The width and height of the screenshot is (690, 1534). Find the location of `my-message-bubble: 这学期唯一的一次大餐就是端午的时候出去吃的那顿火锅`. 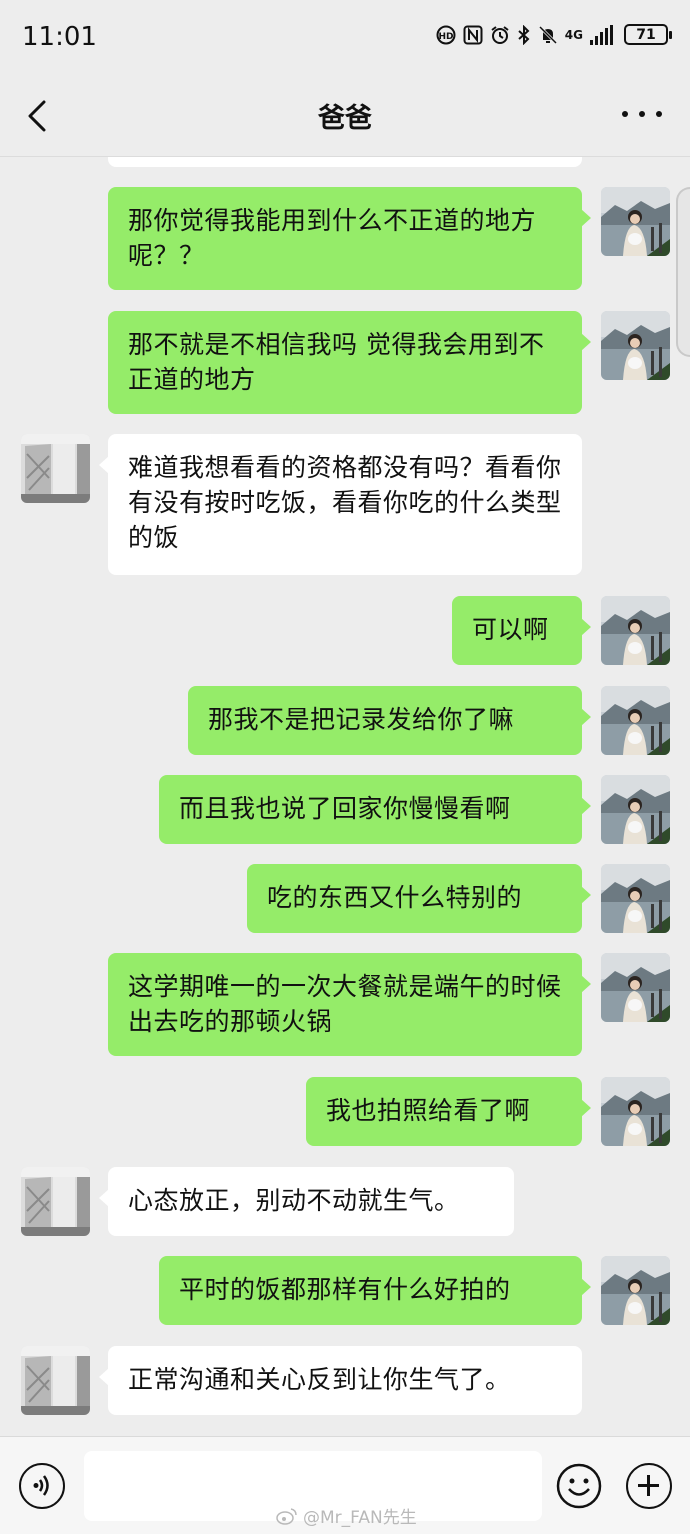

my-message-bubble: 这学期唯一的一次大餐就是端午的时候出去吃的那顿火锅 is located at coordinates (349, 1004).